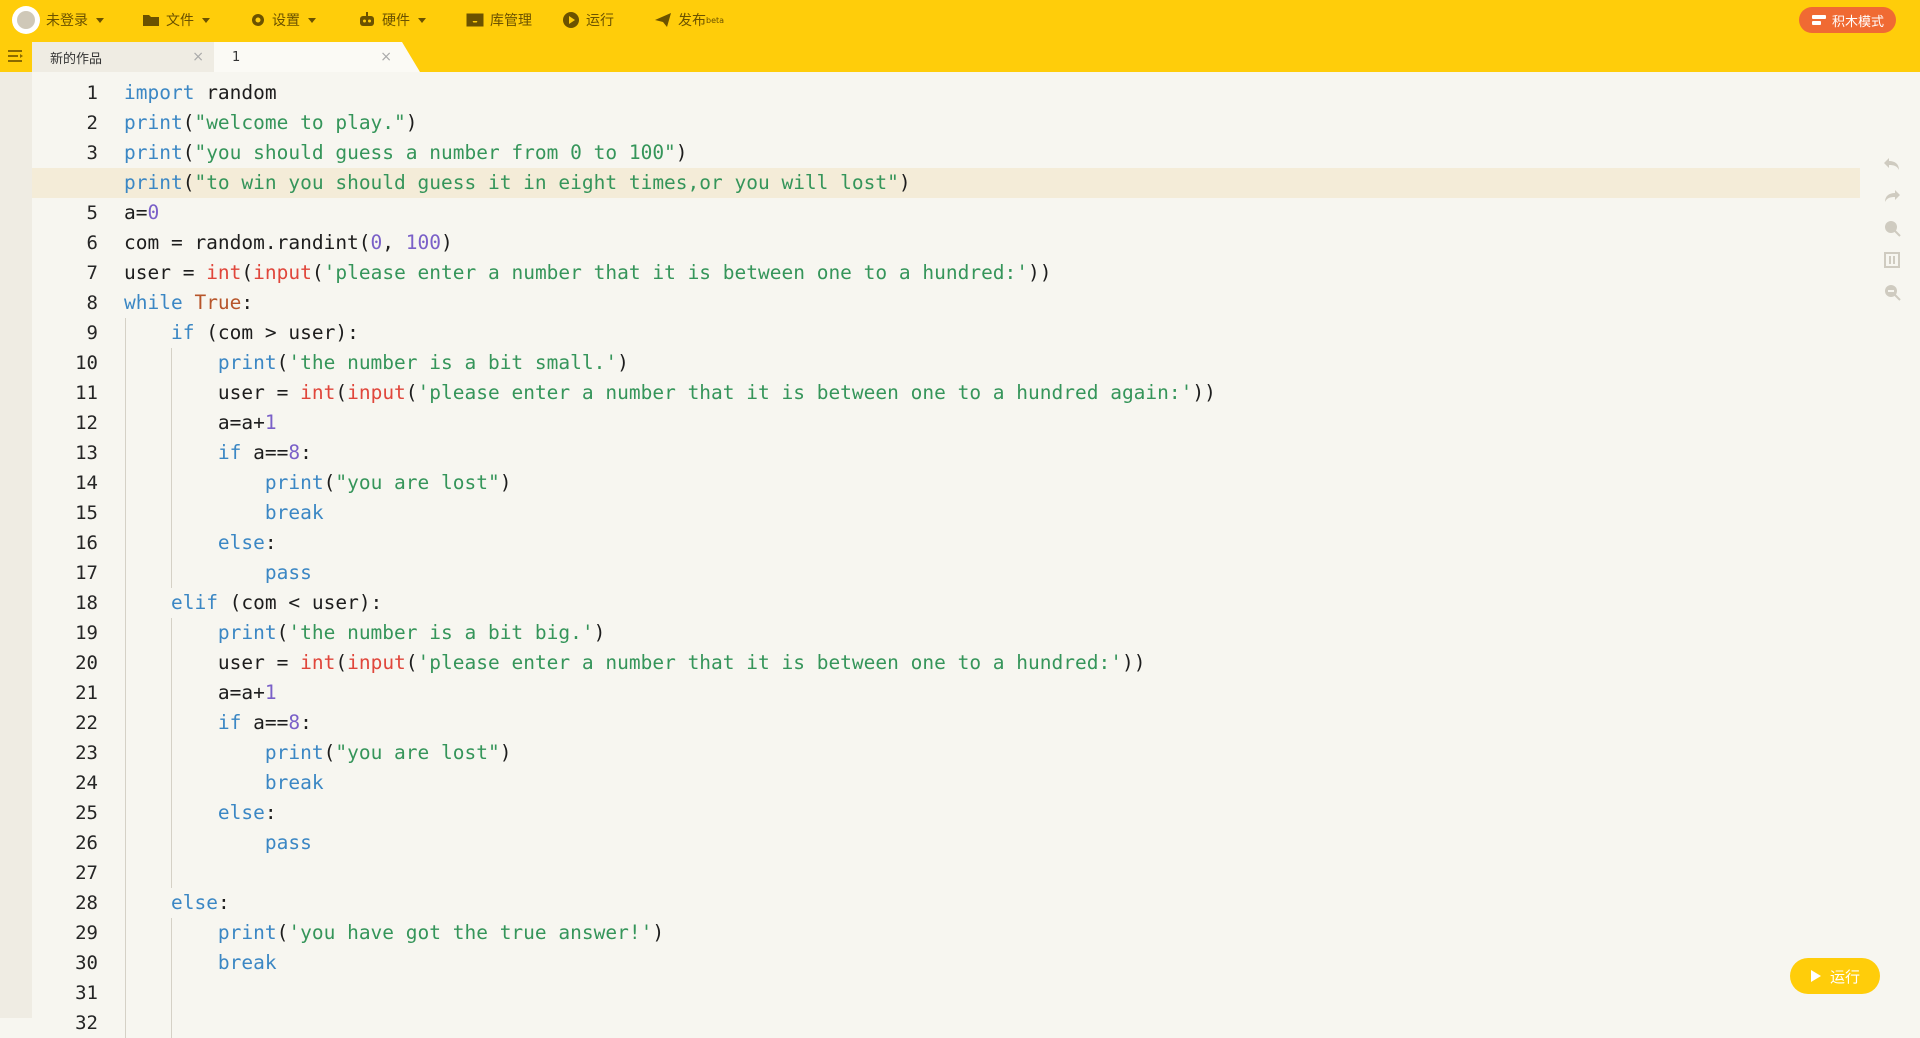 This screenshot has height=1038, width=1920. What do you see at coordinates (1892, 292) in the screenshot?
I see `zoom-out-icon` at bounding box center [1892, 292].